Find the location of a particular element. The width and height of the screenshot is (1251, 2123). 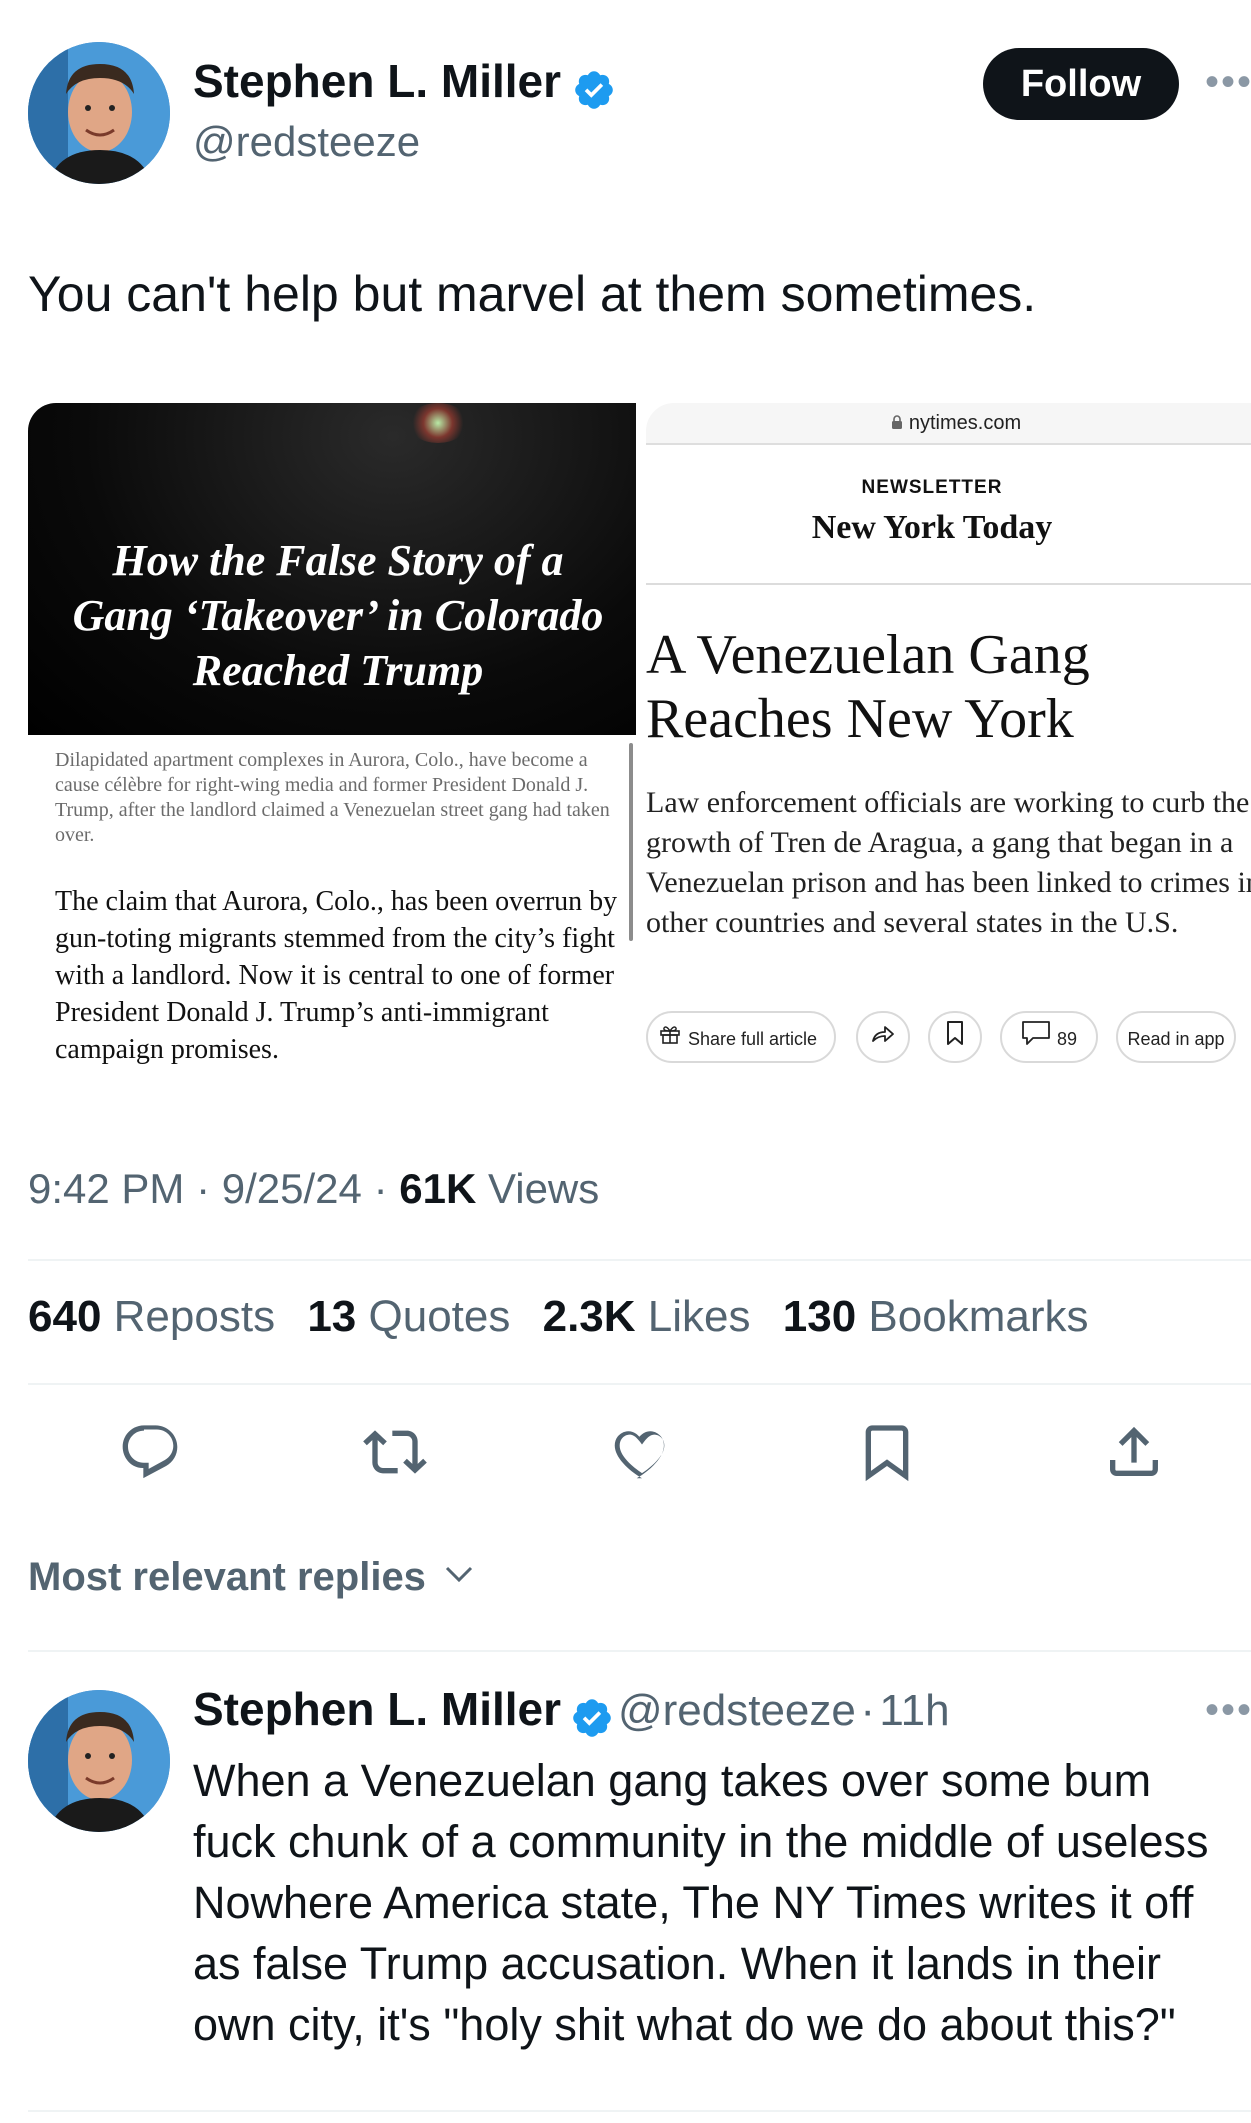

forward-button is located at coordinates (883, 1037).